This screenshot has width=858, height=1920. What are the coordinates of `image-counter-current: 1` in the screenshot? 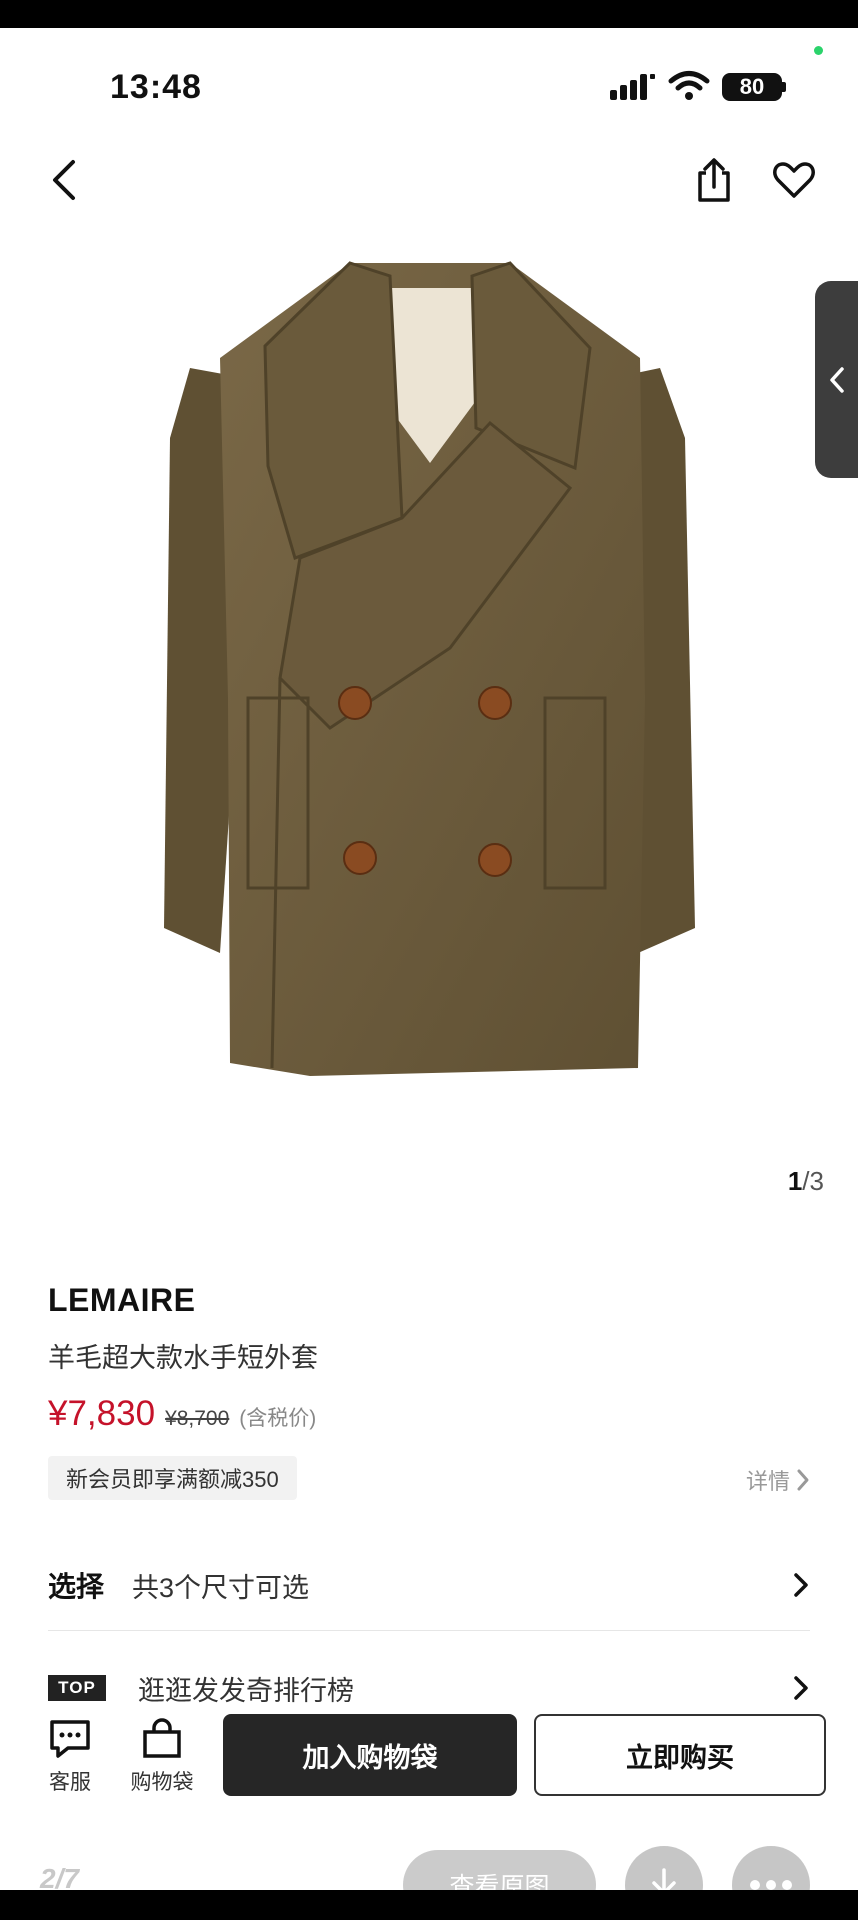 It's located at (795, 1181).